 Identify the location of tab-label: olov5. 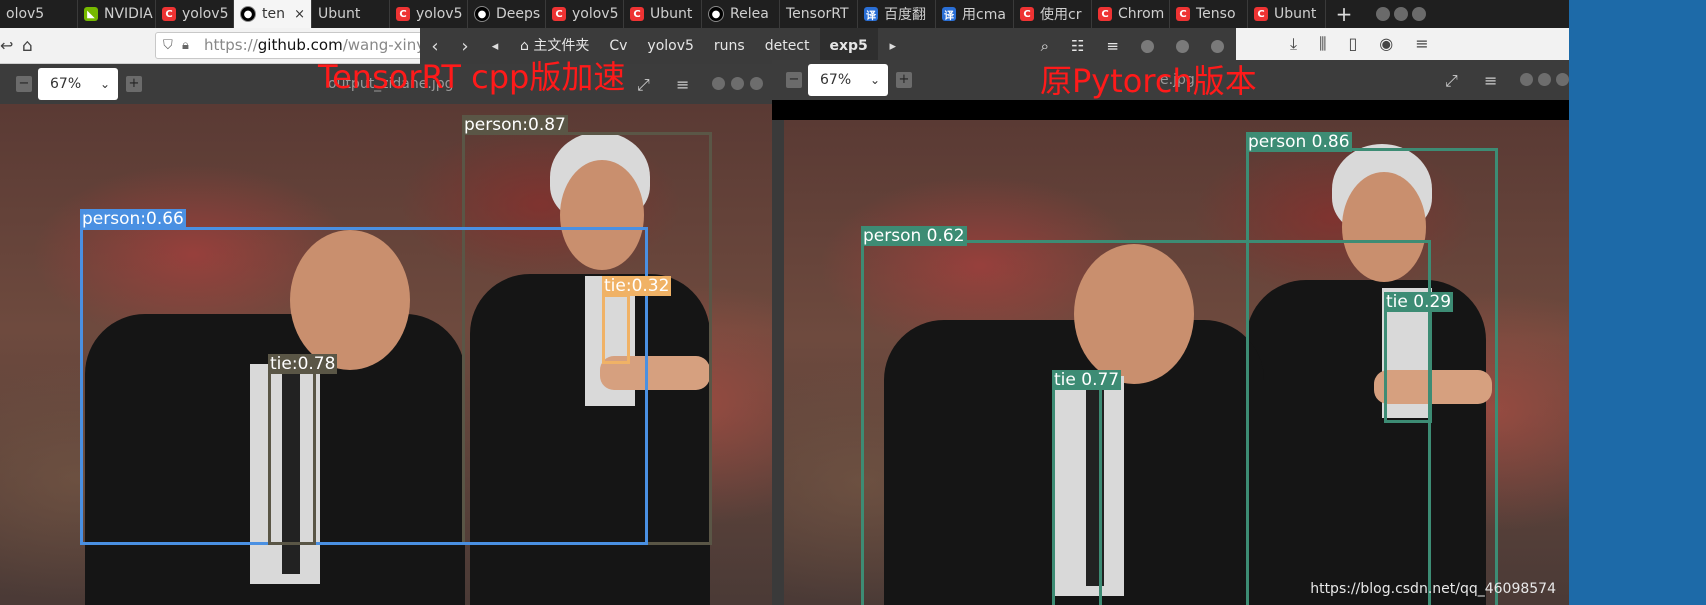
(25, 14).